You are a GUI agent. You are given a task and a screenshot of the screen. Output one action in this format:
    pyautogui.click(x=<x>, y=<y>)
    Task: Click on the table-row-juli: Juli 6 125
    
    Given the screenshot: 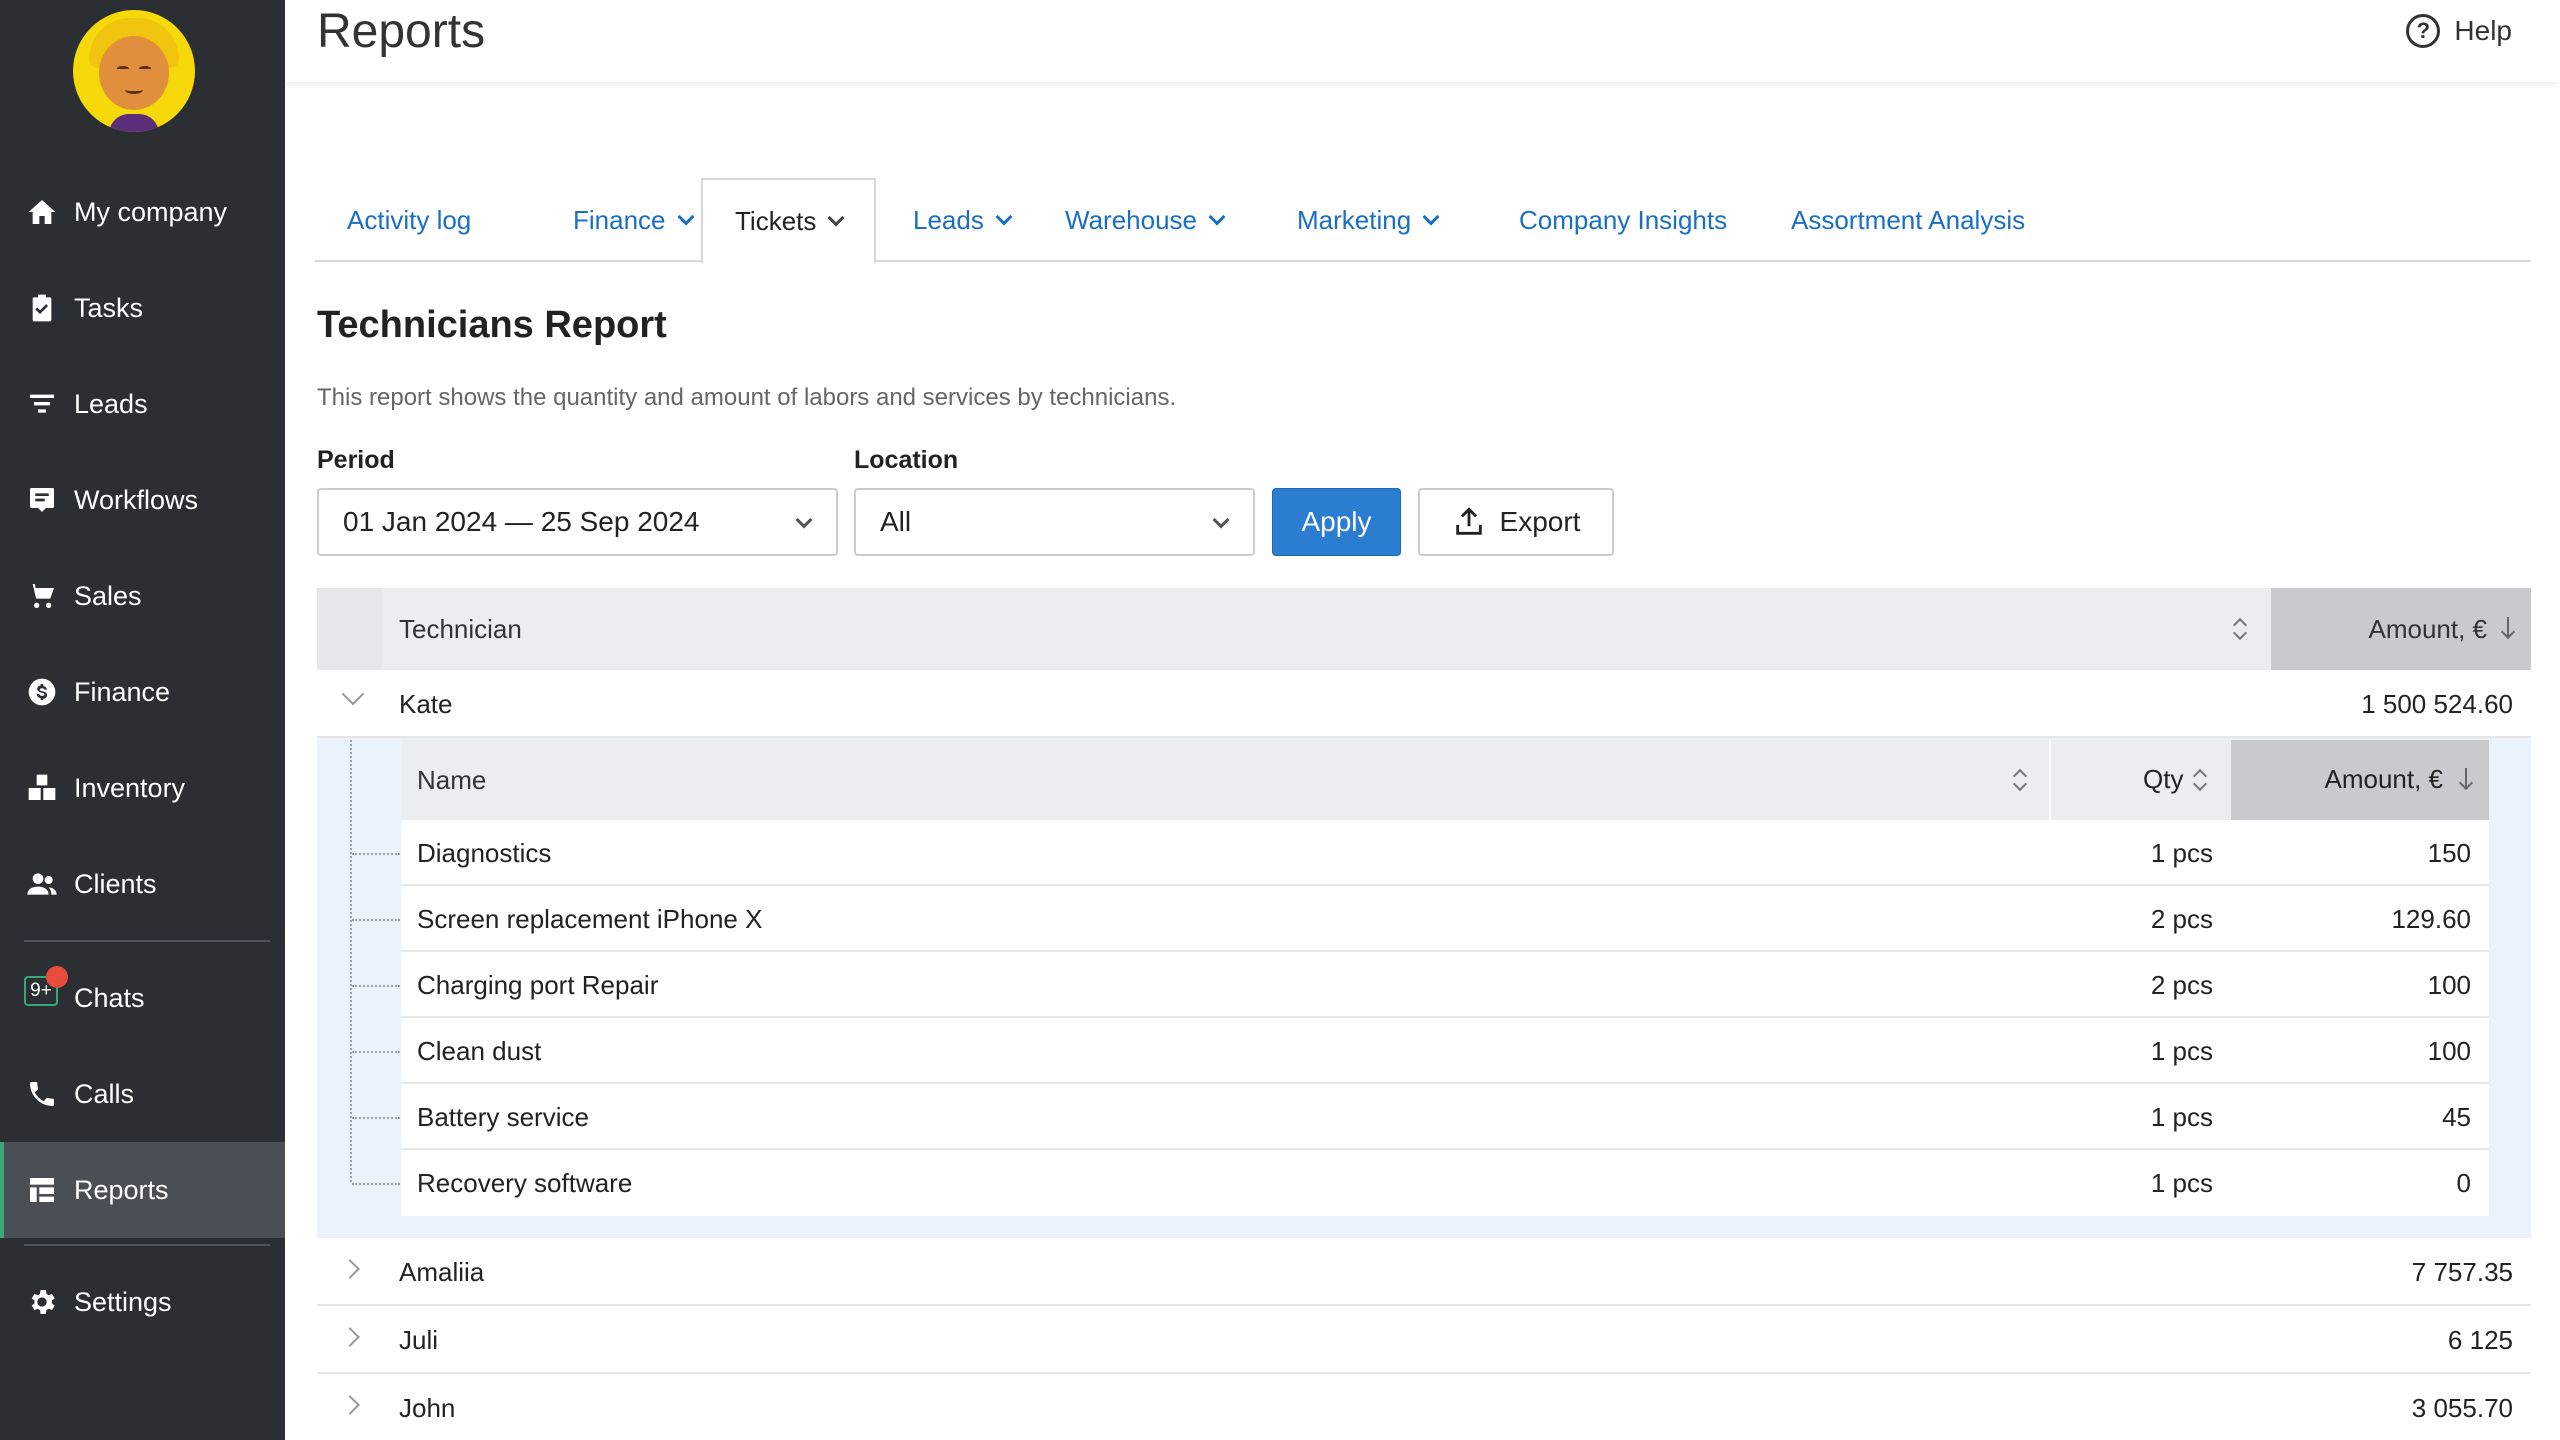 What is the action you would take?
    pyautogui.click(x=1424, y=1340)
    